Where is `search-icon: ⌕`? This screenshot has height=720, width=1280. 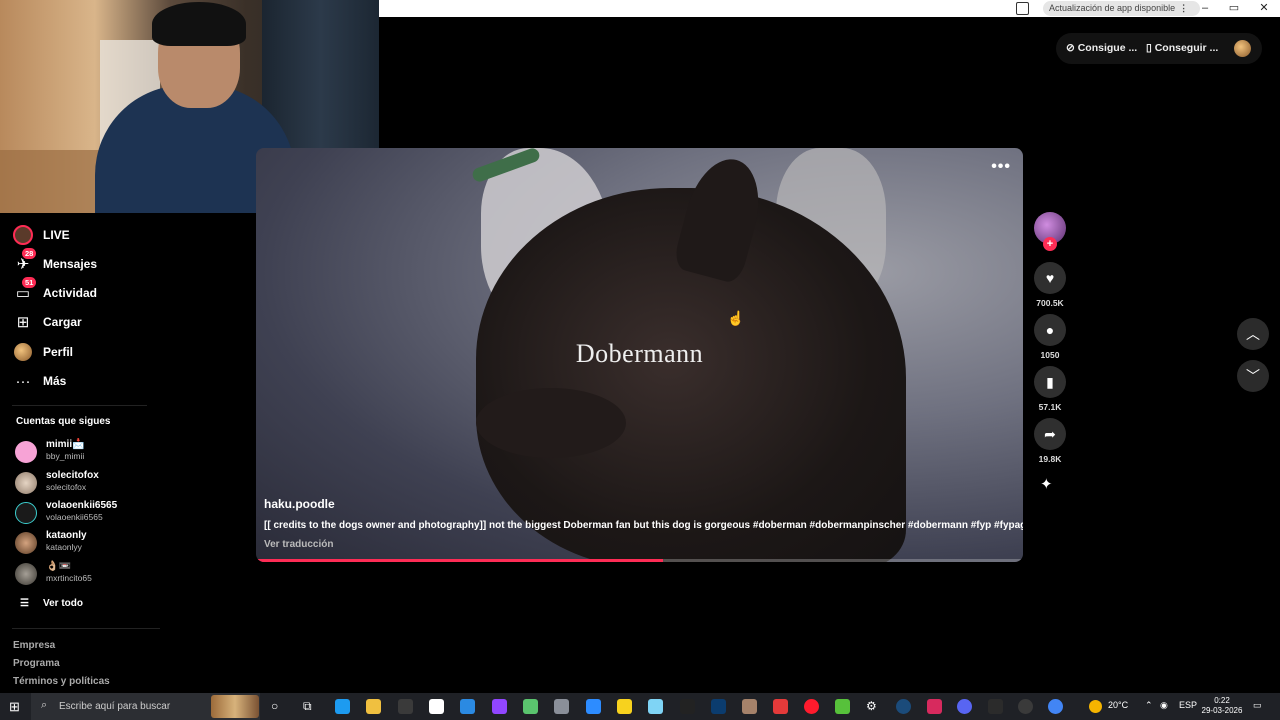 search-icon: ⌕ is located at coordinates (44, 705).